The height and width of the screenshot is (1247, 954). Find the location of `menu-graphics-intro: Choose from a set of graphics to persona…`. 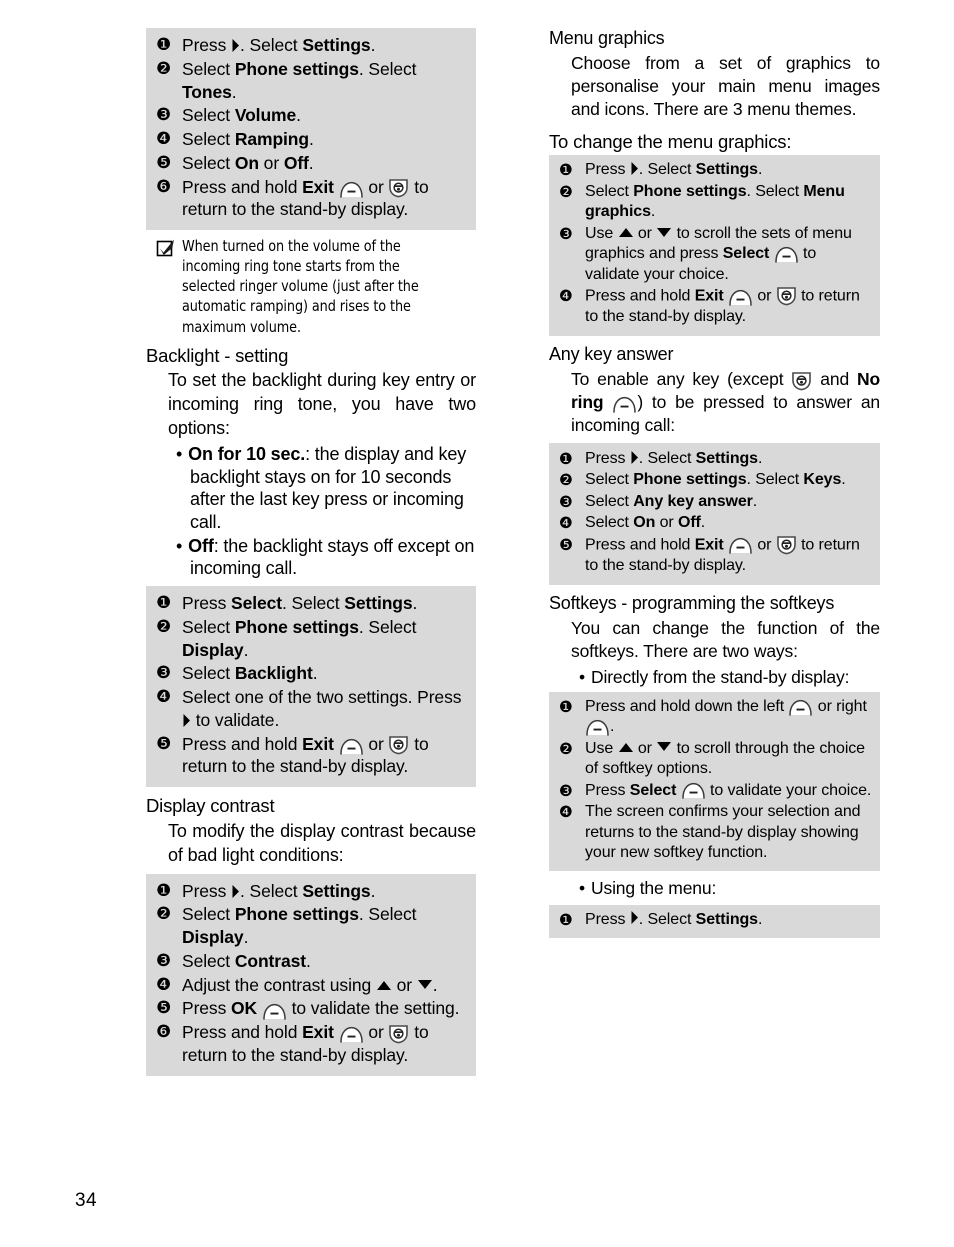

menu-graphics-intro: Choose from a set of graphics to persona… is located at coordinates (725, 86).